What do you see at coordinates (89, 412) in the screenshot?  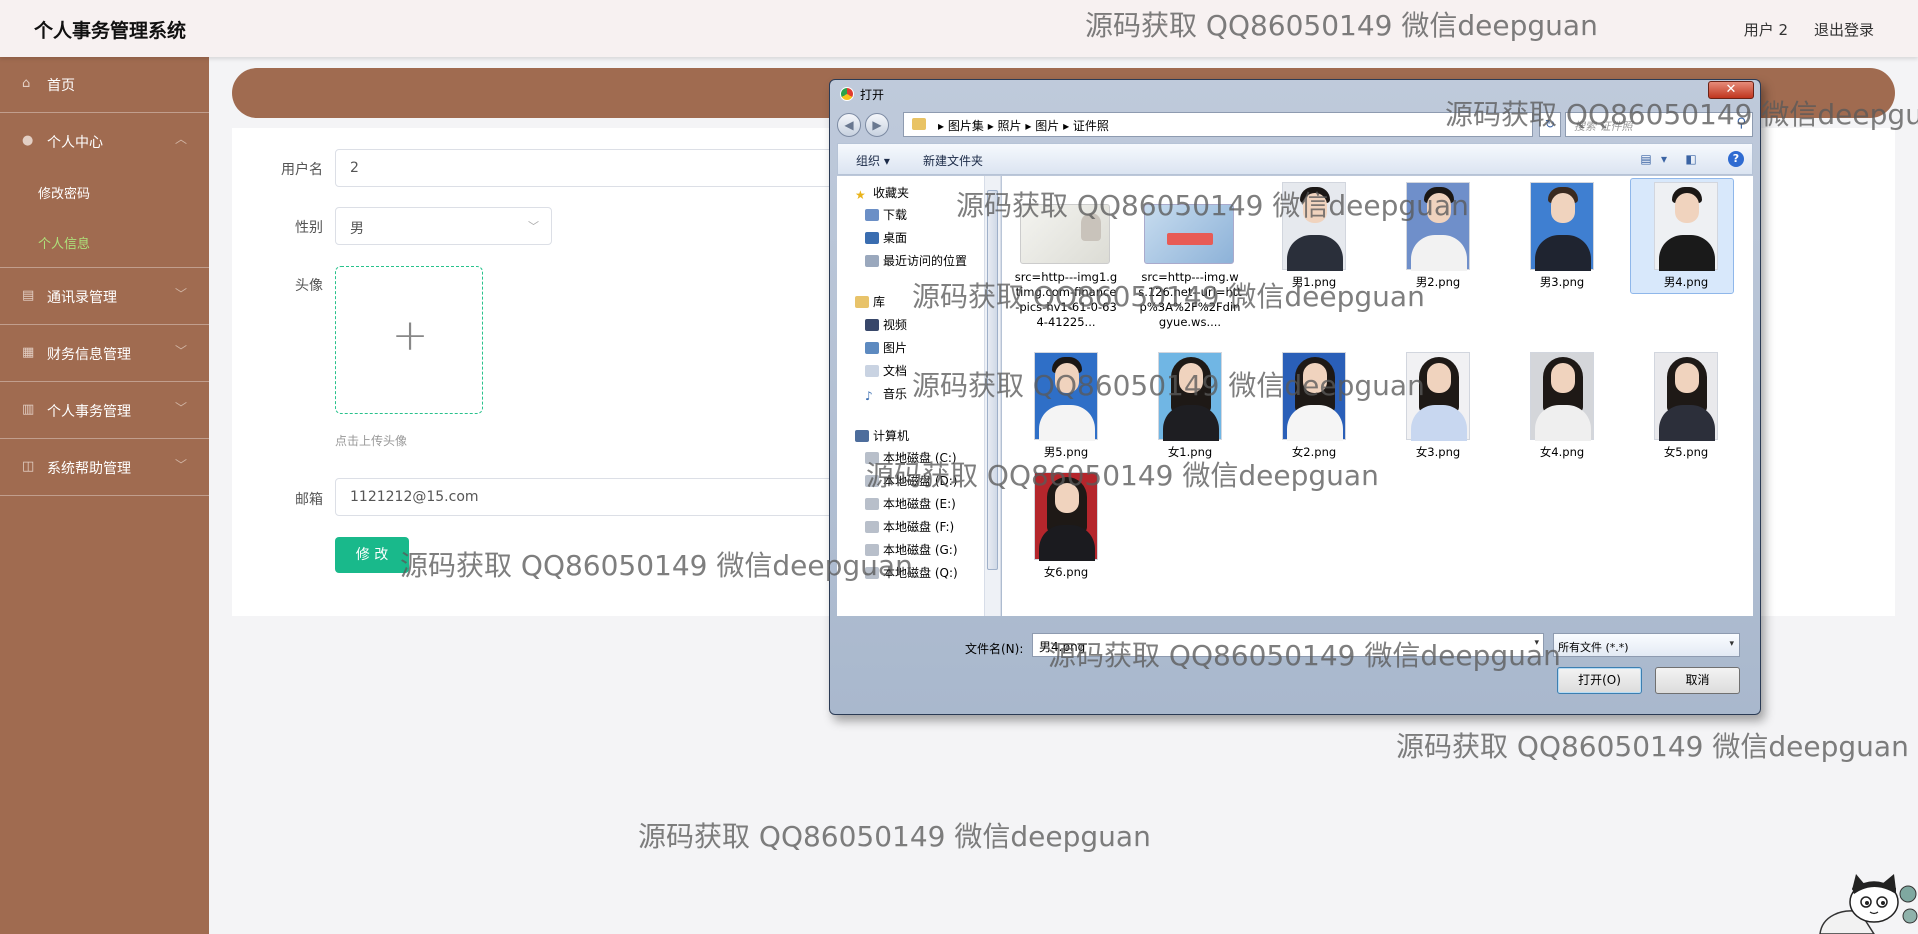 I see `sidebar-item-label: 个人事务管理` at bounding box center [89, 412].